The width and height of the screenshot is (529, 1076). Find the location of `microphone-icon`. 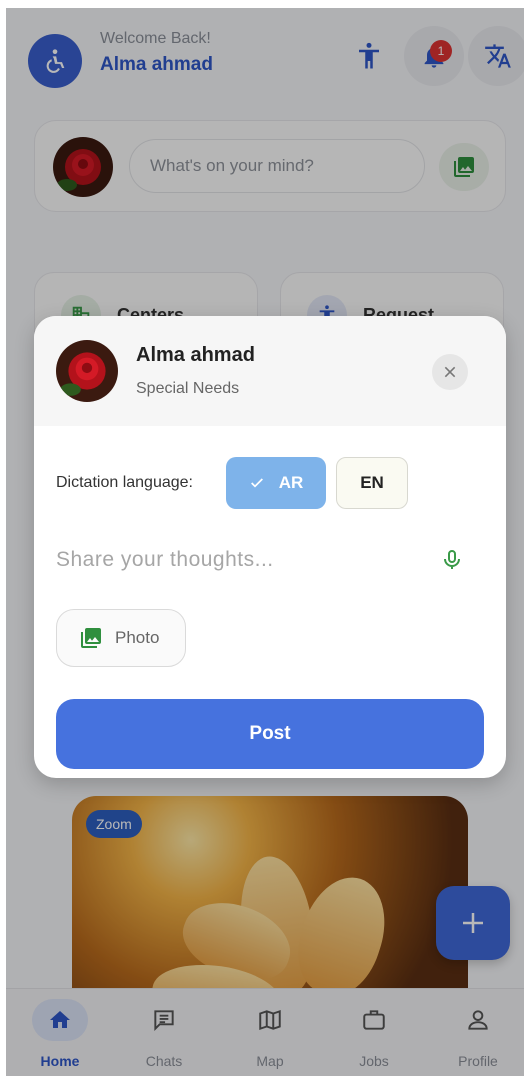

microphone-icon is located at coordinates (452, 559).